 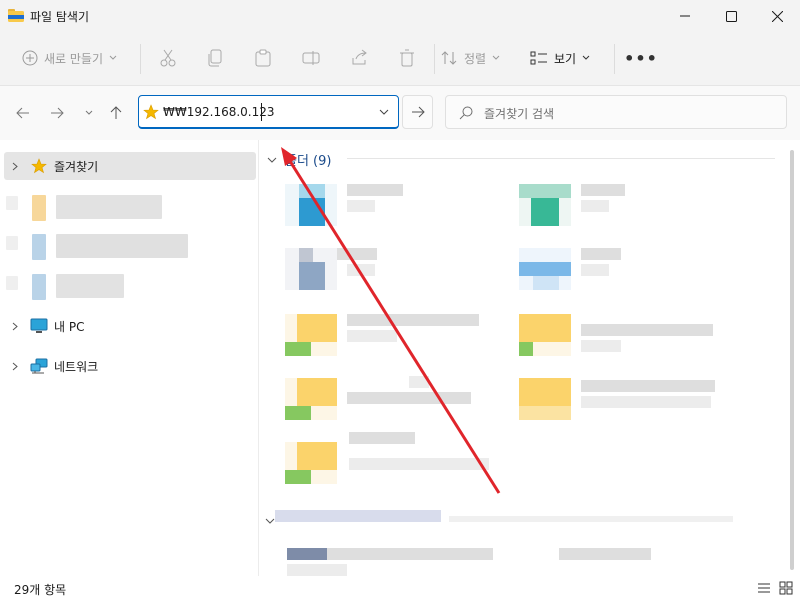 I want to click on plus-circle-icon, so click(x=30, y=58).